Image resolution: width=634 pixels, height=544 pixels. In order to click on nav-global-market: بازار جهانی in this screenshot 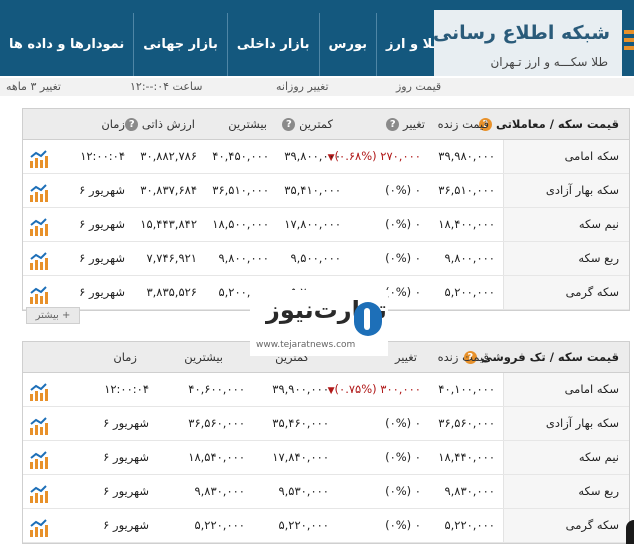, I will do `click(180, 44)`.